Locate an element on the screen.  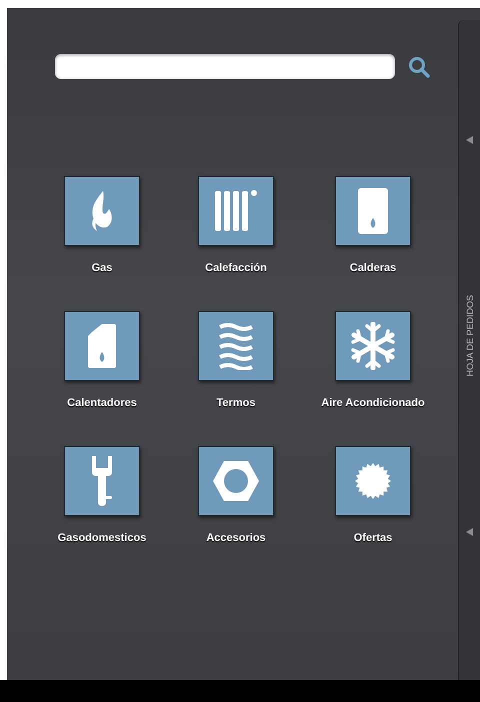
snowflake-icon is located at coordinates (373, 346).